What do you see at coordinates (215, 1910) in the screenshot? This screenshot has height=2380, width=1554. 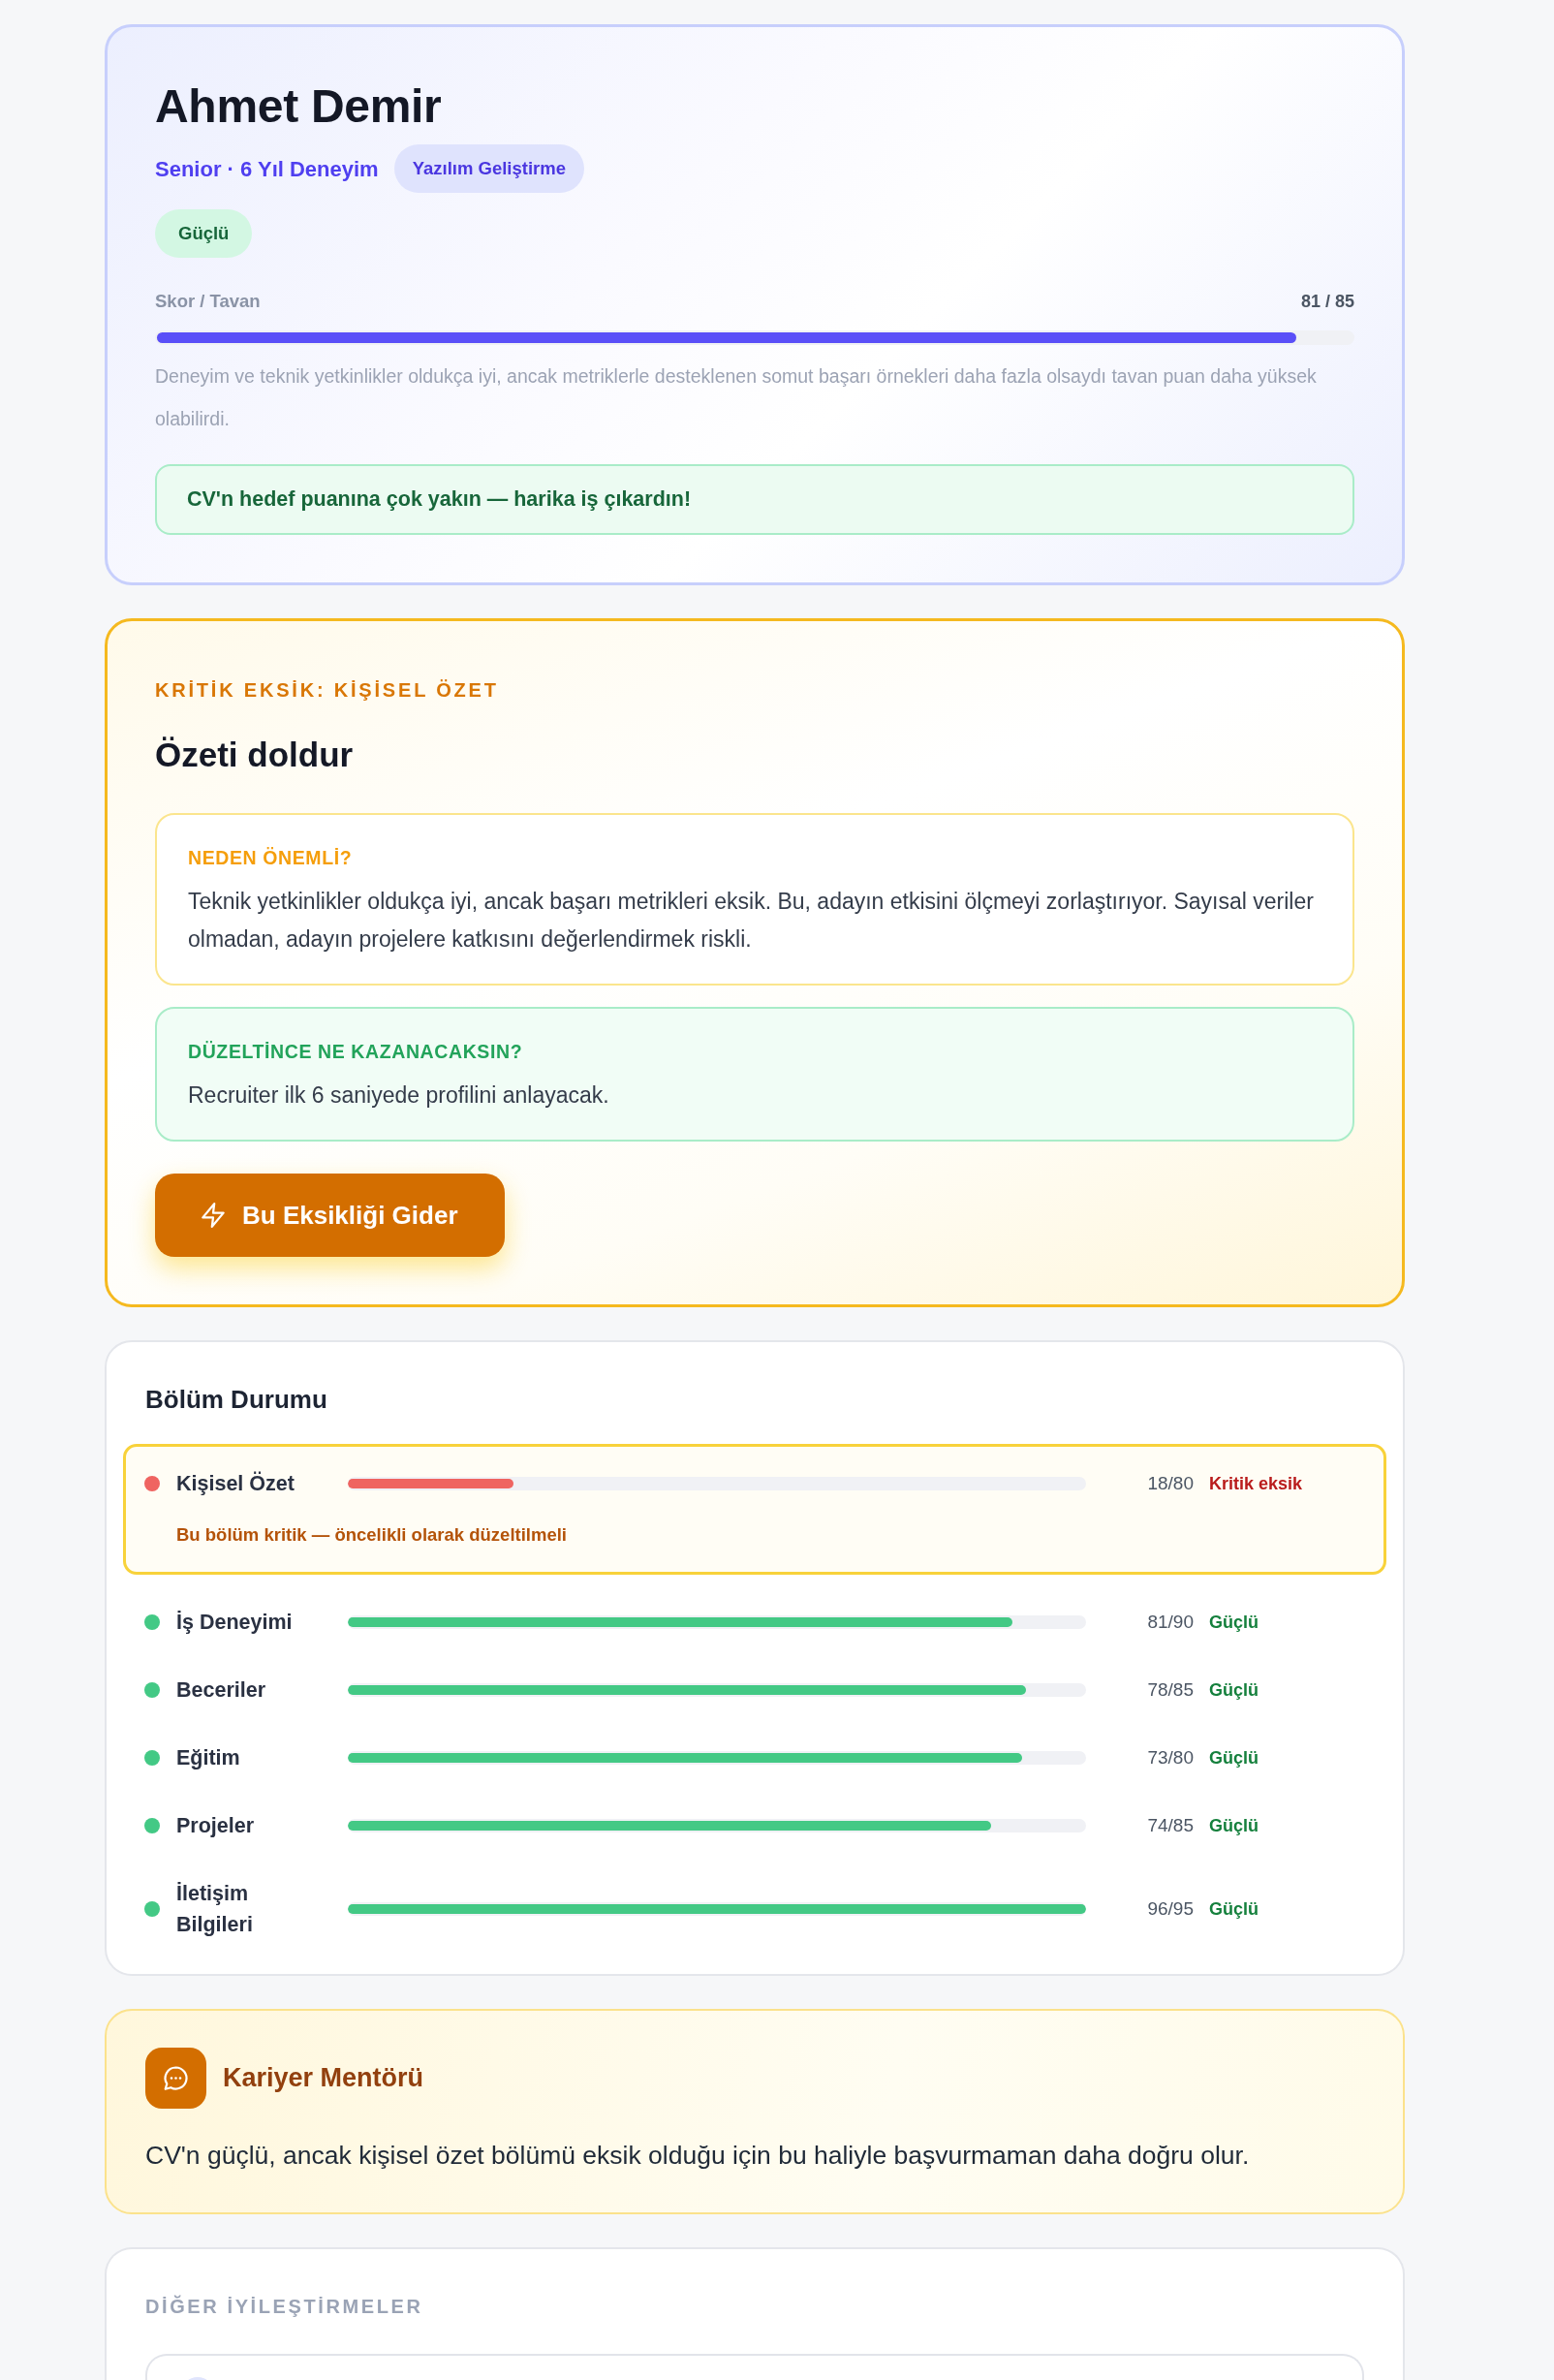 I see `section-name: İletişim Bilgileri` at bounding box center [215, 1910].